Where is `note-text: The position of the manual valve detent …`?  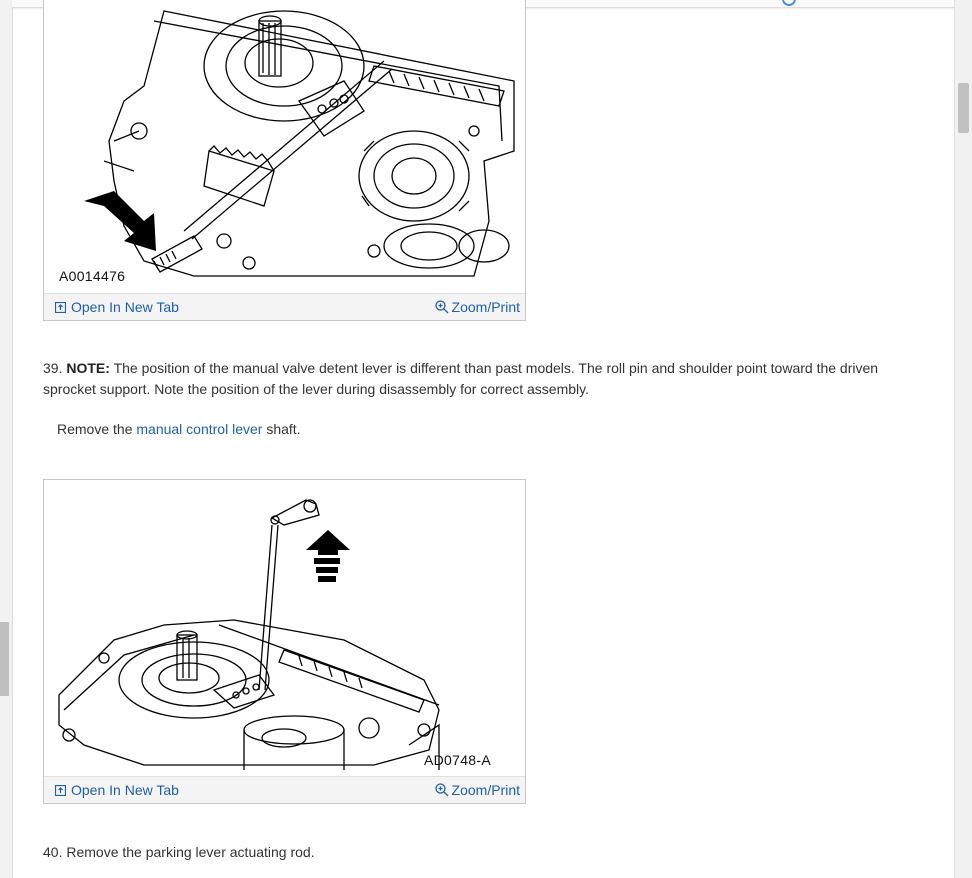 note-text: The position of the manual valve detent … is located at coordinates (461, 378).